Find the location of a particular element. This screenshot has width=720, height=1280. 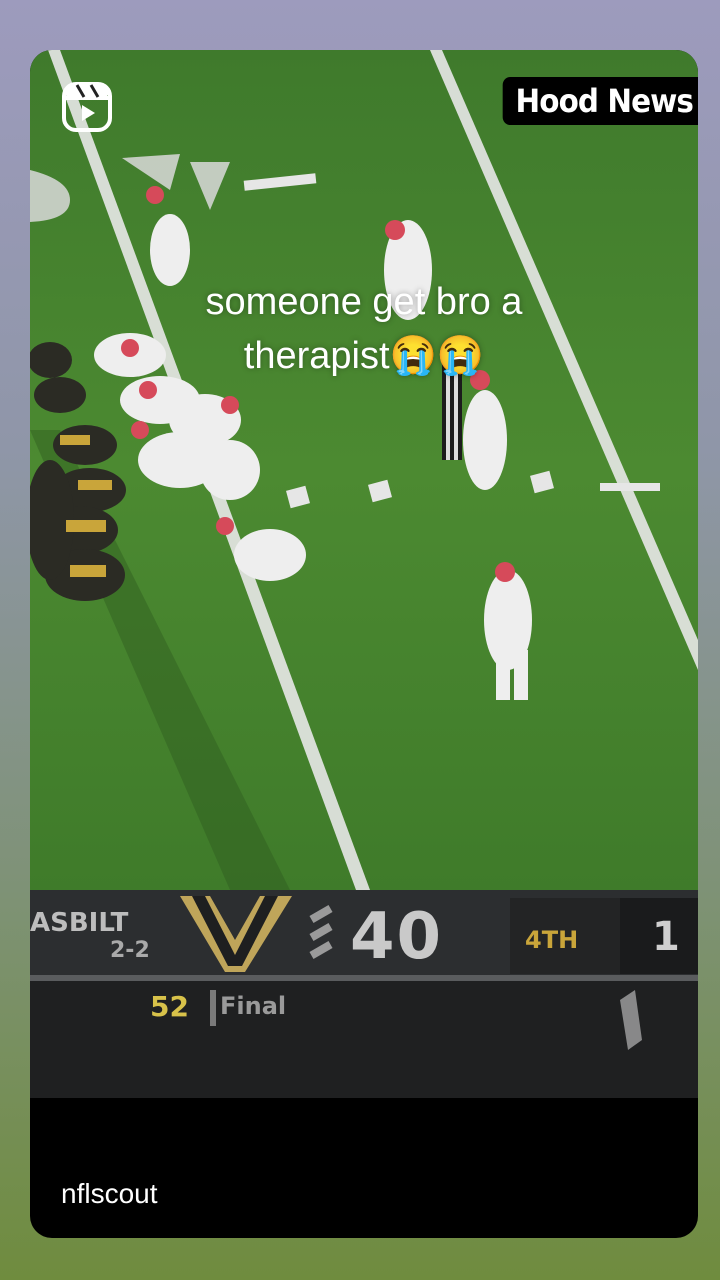

scoreboard-team: ASBILT is located at coordinates (79, 923).